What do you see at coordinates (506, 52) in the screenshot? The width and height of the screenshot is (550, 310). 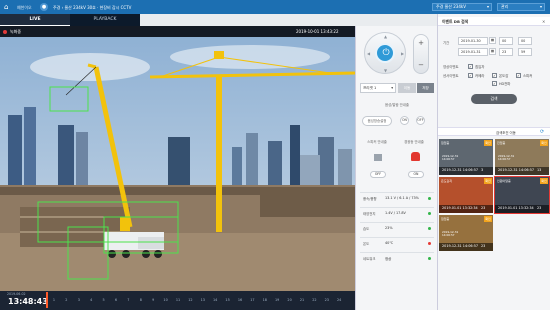 I see `hour-to-select: 23` at bounding box center [506, 52].